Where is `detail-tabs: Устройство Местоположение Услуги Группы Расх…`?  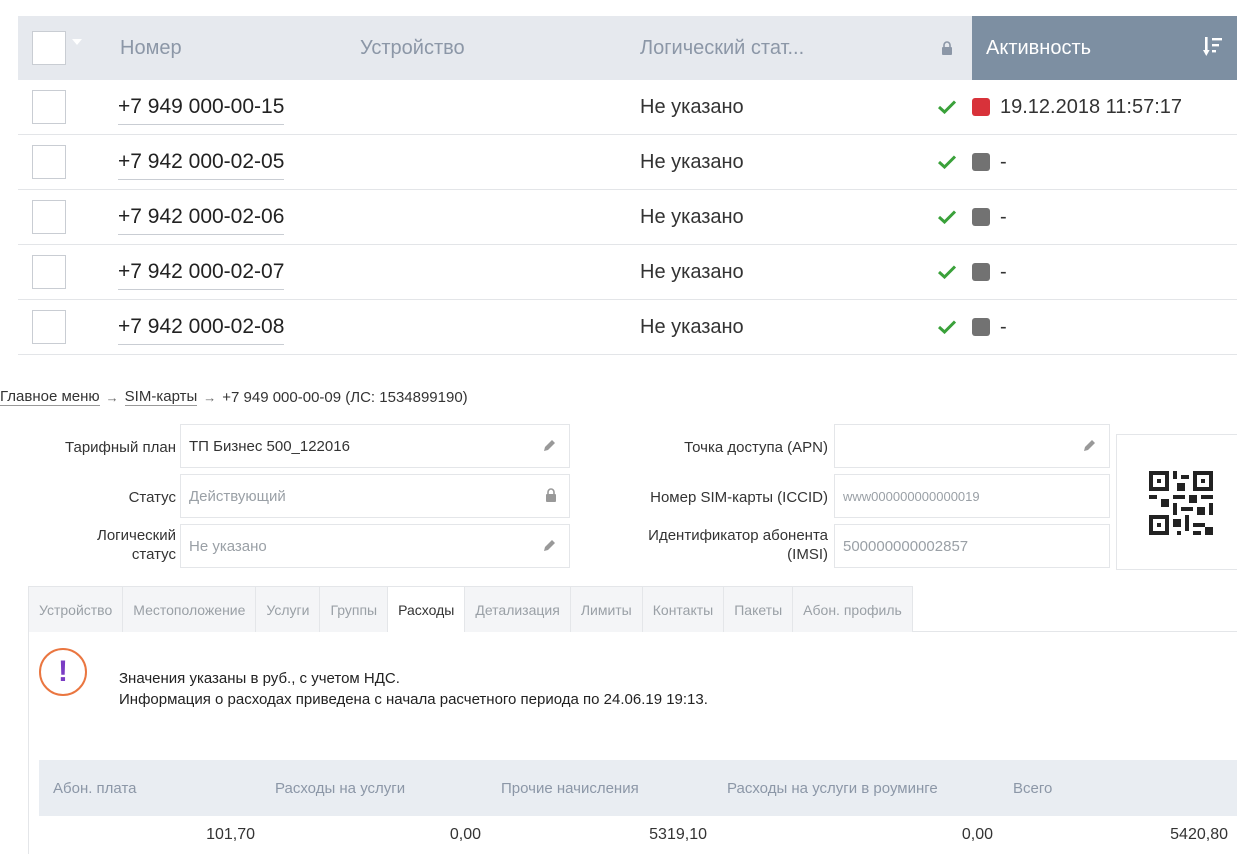
detail-tabs: Устройство Местоположение Услуги Группы Расх… is located at coordinates (632, 609).